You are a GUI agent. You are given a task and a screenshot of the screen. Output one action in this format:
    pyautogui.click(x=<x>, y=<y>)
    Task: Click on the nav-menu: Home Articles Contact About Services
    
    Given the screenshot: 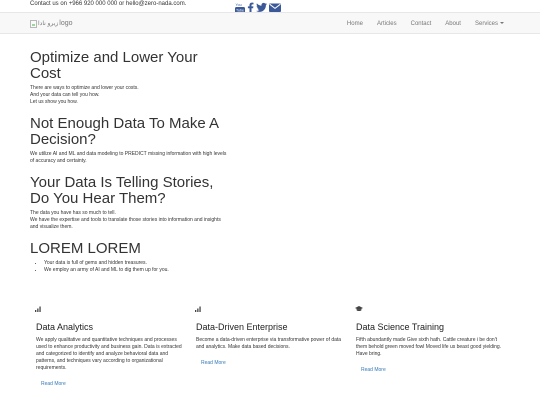 What is the action you would take?
    pyautogui.click(x=418, y=24)
    